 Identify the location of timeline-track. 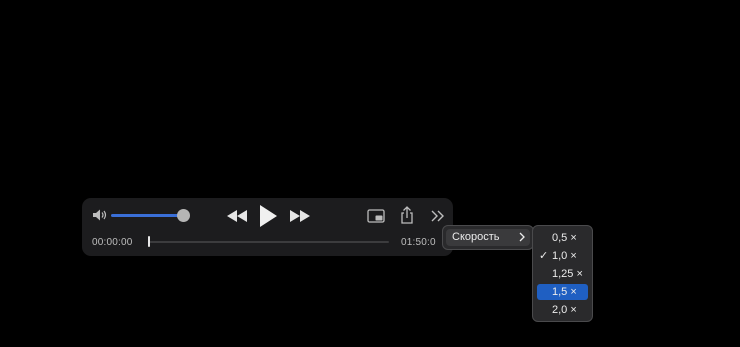
(269, 242).